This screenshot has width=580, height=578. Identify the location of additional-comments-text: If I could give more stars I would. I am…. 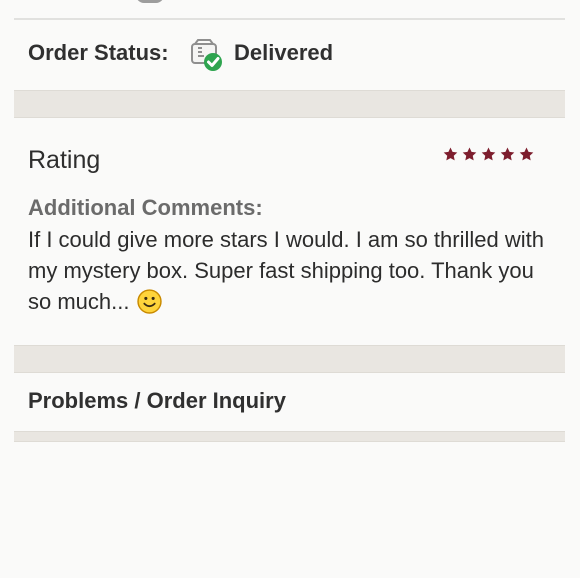
(288, 270).